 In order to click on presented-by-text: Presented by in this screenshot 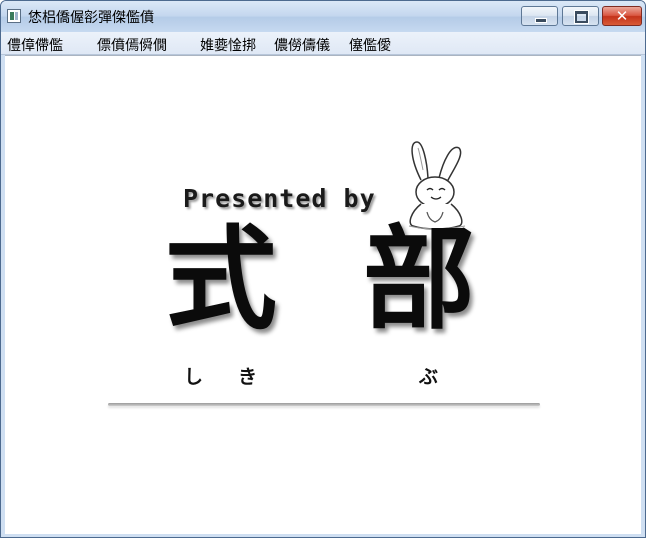, I will do `click(279, 198)`.